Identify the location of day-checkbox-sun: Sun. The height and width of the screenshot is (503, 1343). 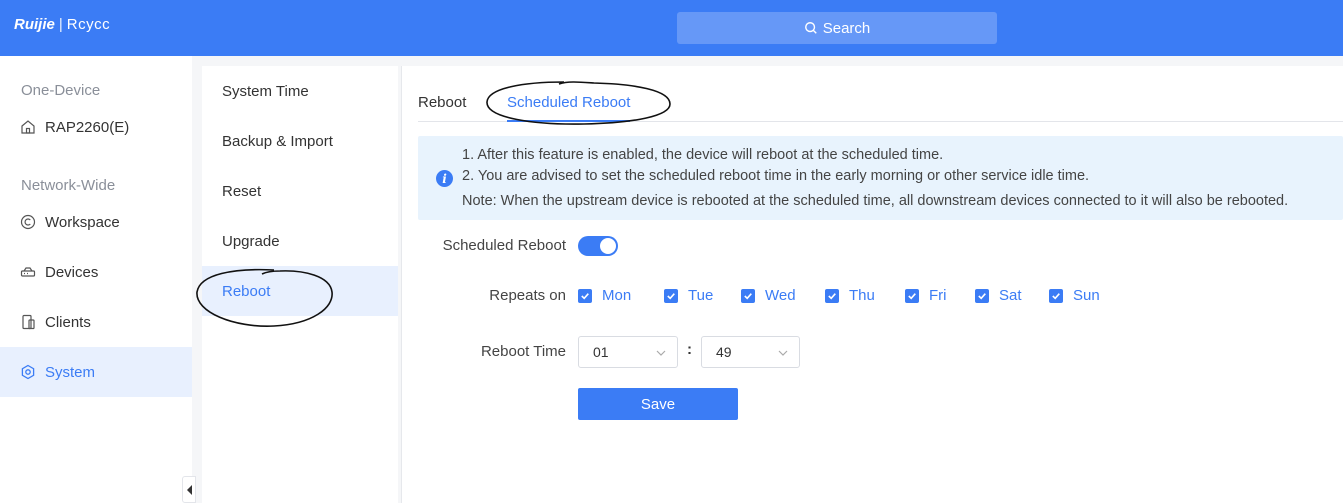
(1074, 295).